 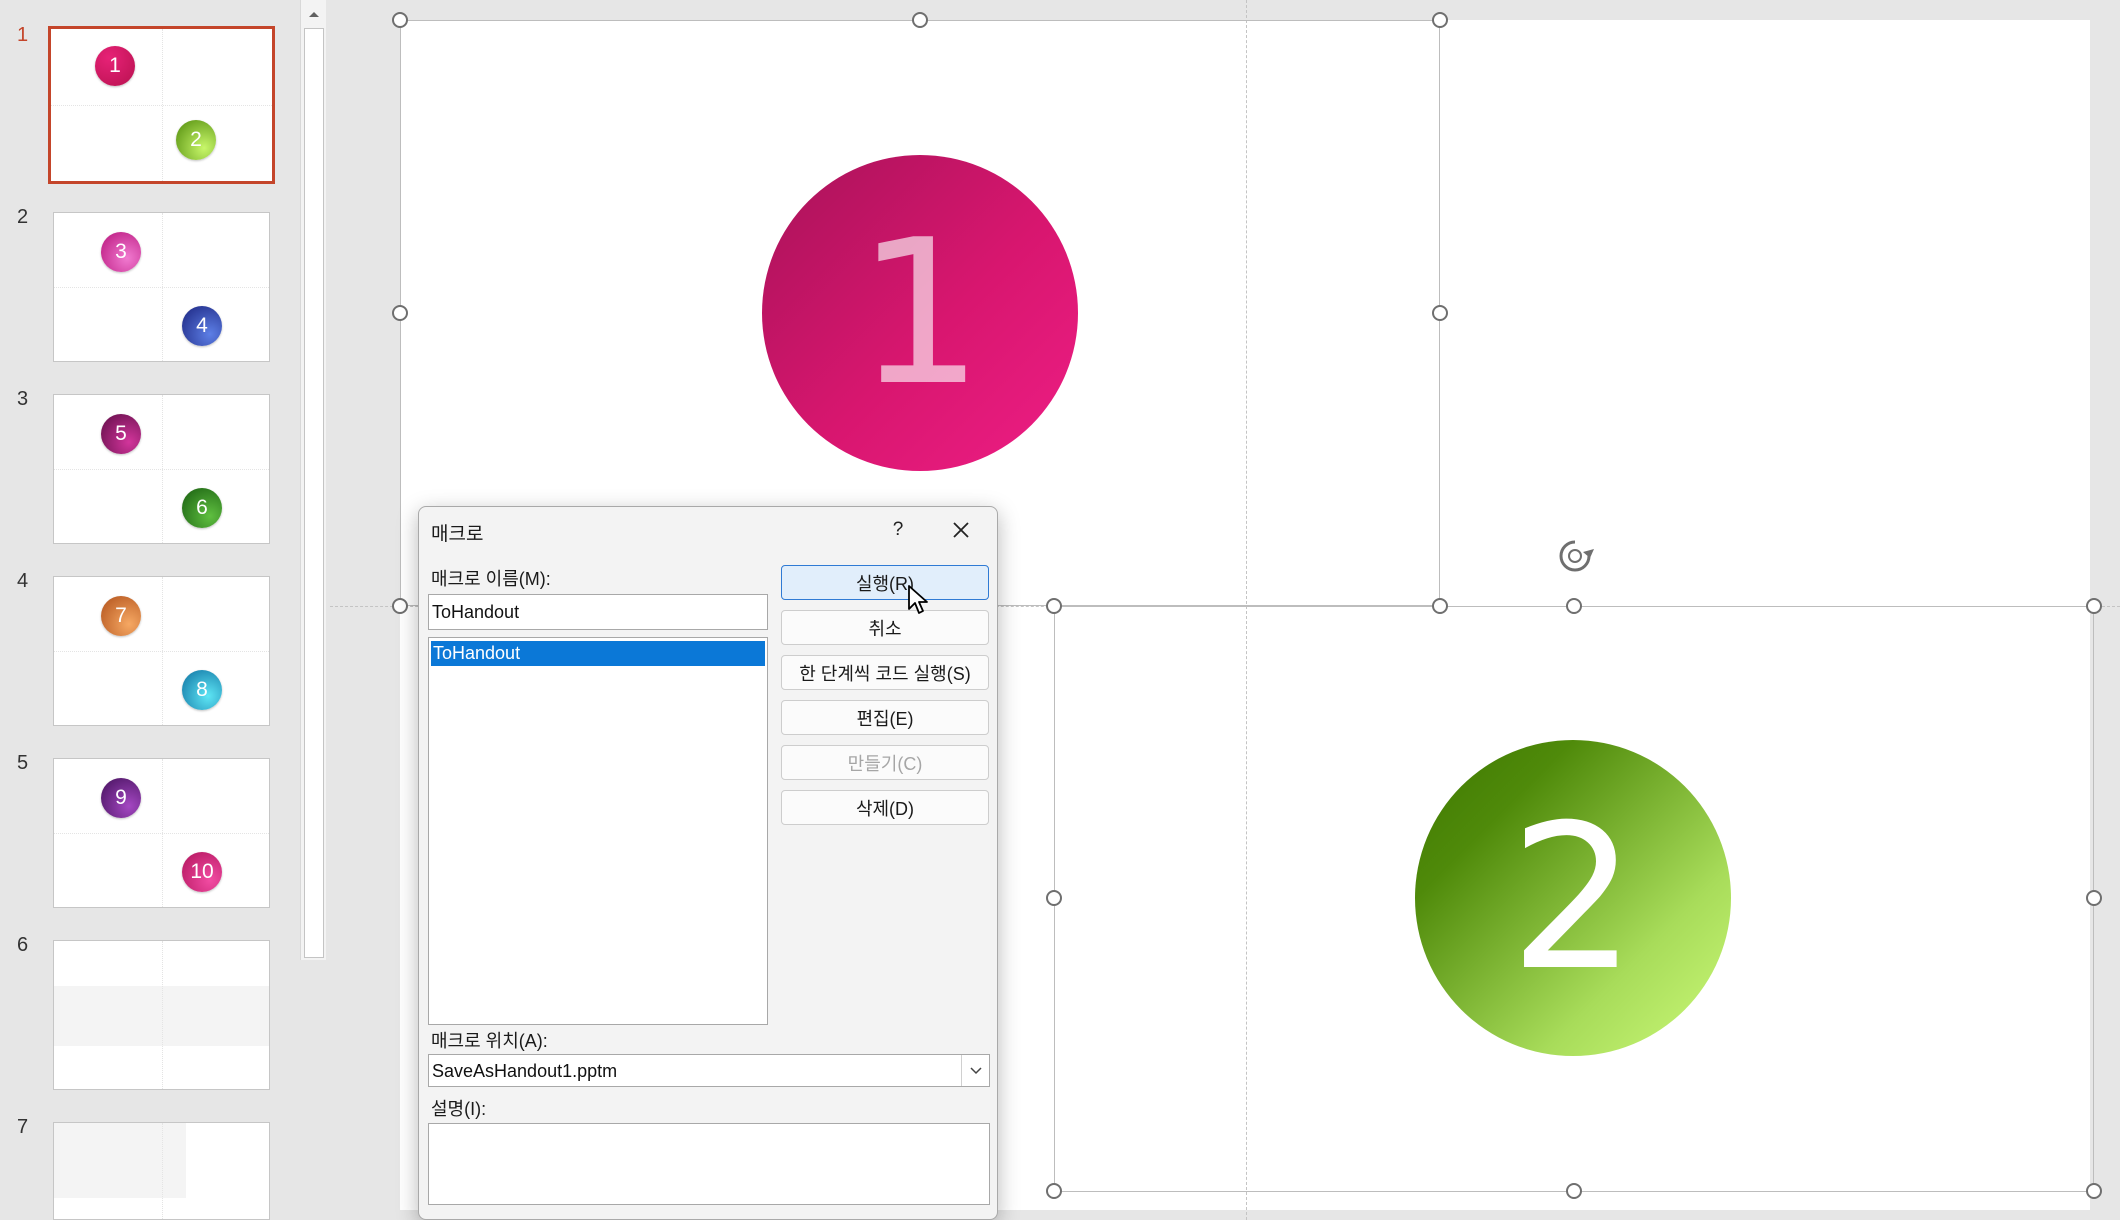 What do you see at coordinates (23, 1127) in the screenshot?
I see `slide-number: 7` at bounding box center [23, 1127].